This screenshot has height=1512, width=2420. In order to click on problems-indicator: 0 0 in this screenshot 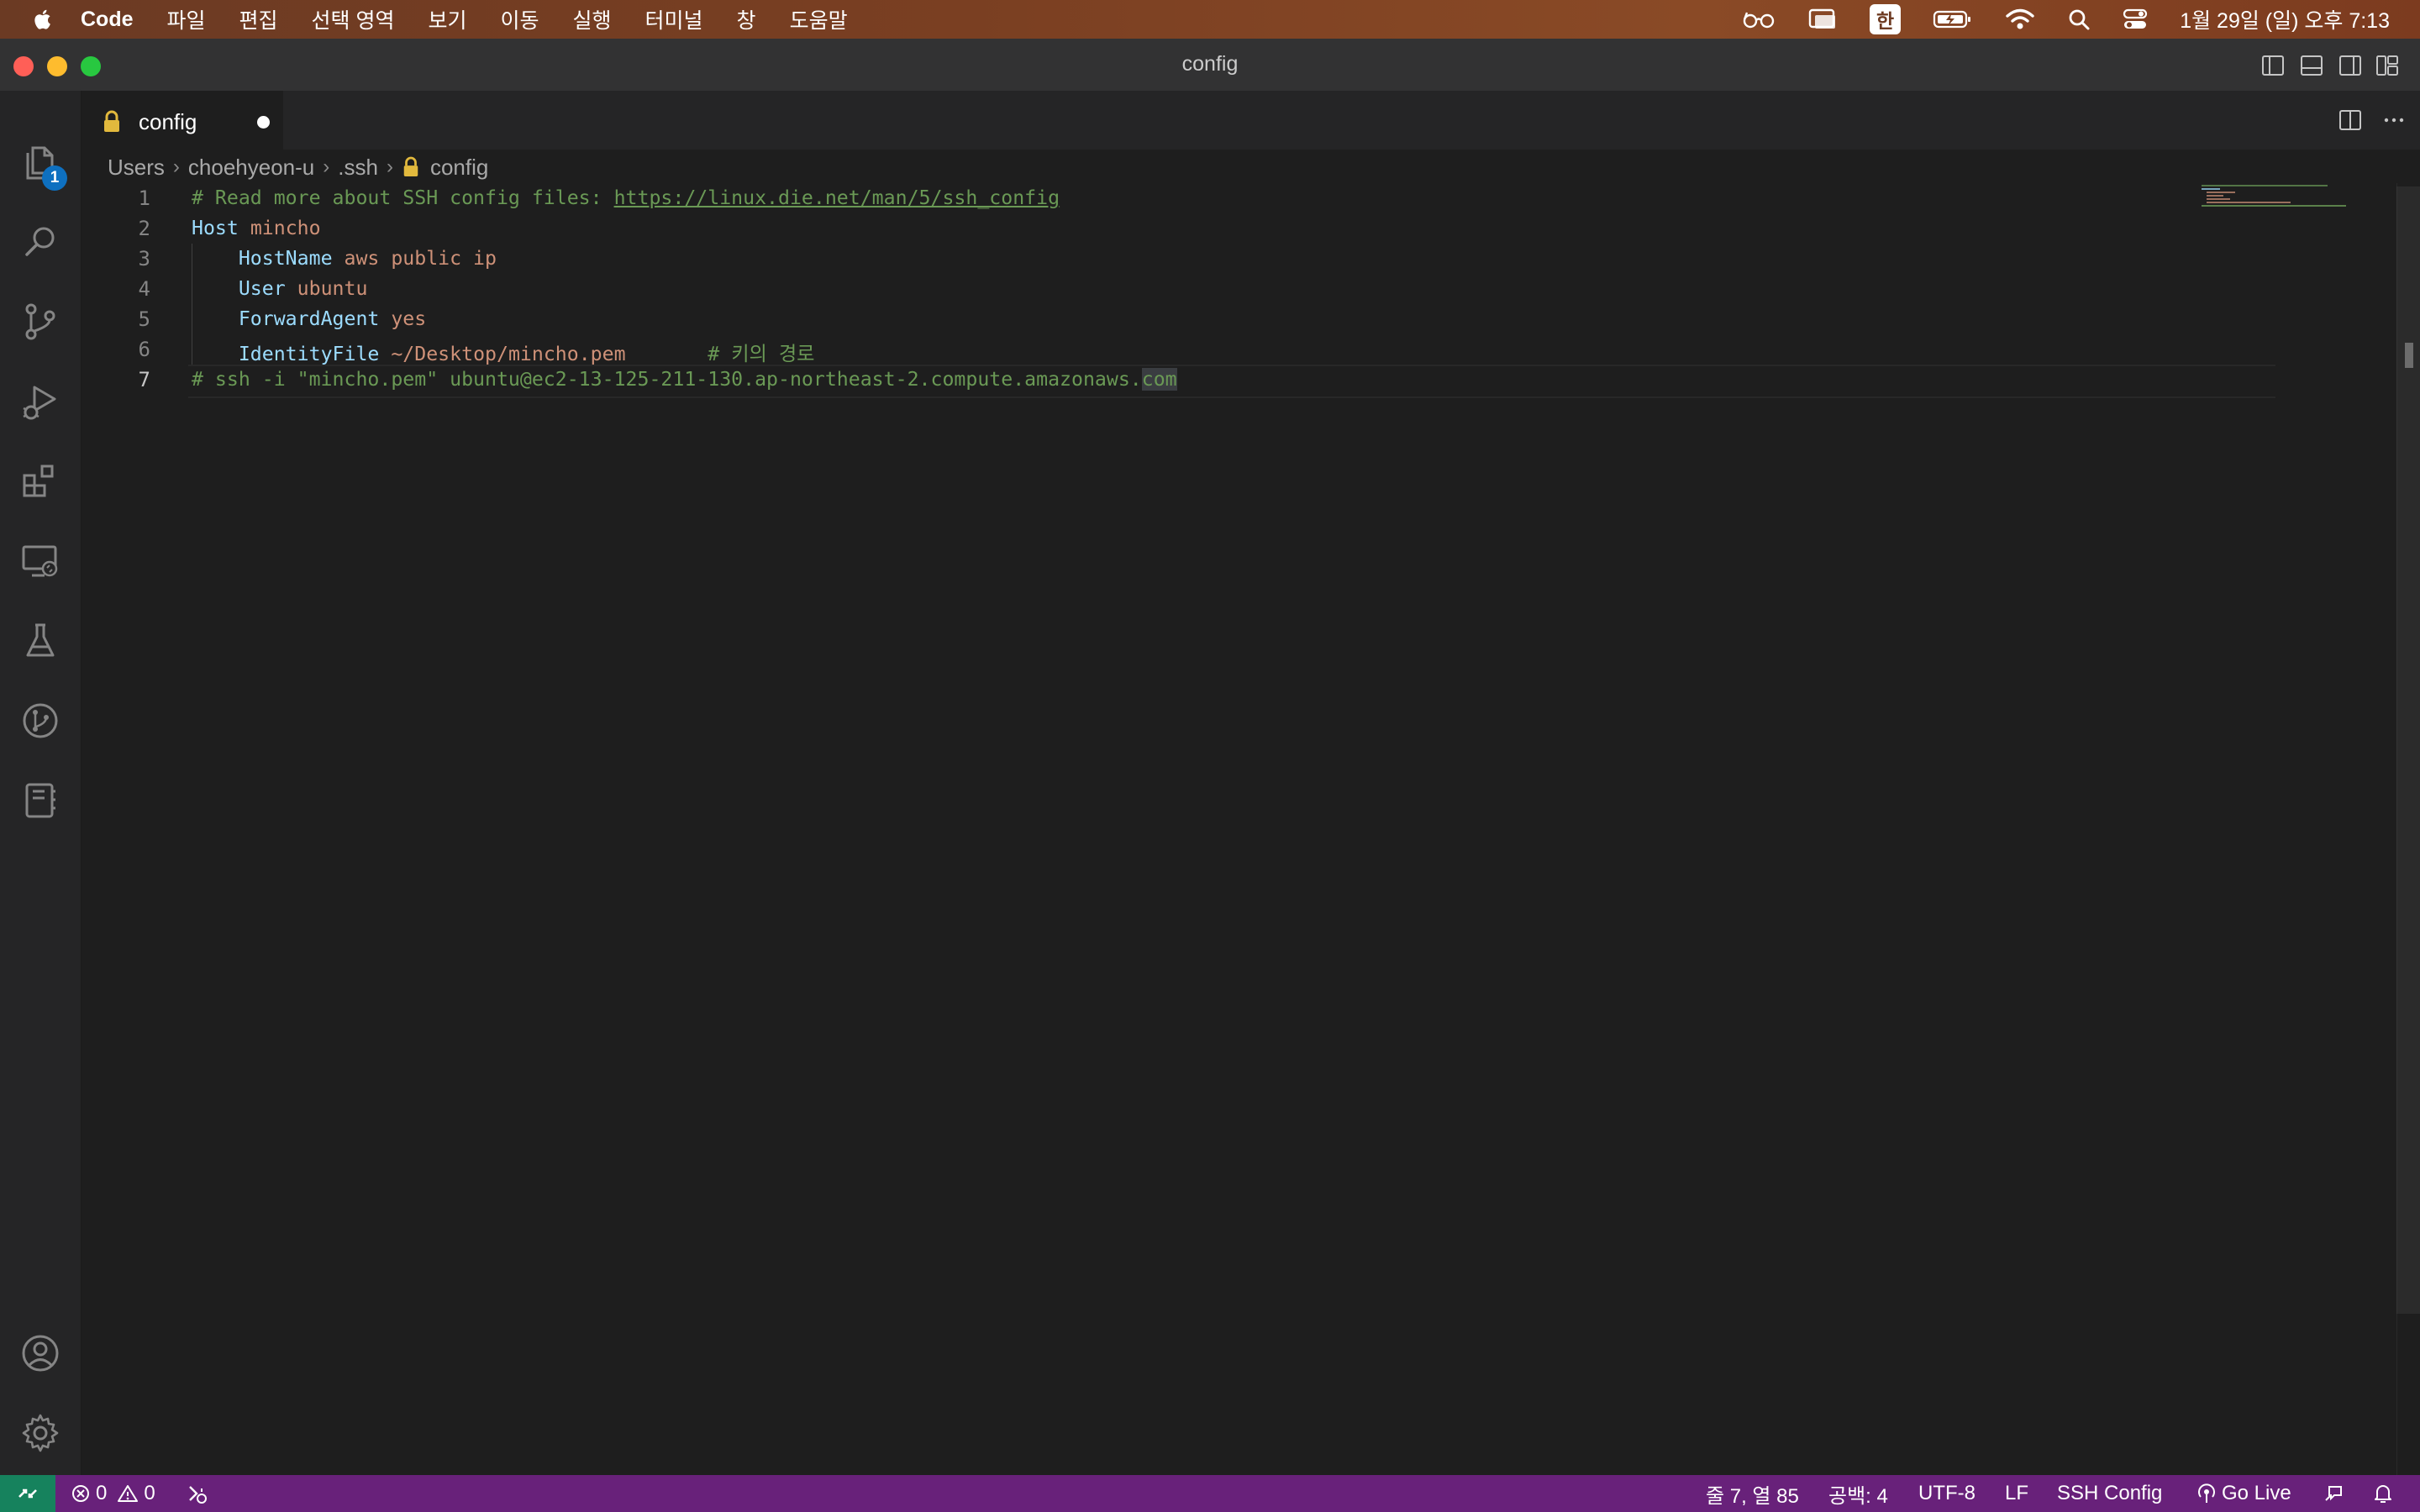, I will do `click(113, 1493)`.